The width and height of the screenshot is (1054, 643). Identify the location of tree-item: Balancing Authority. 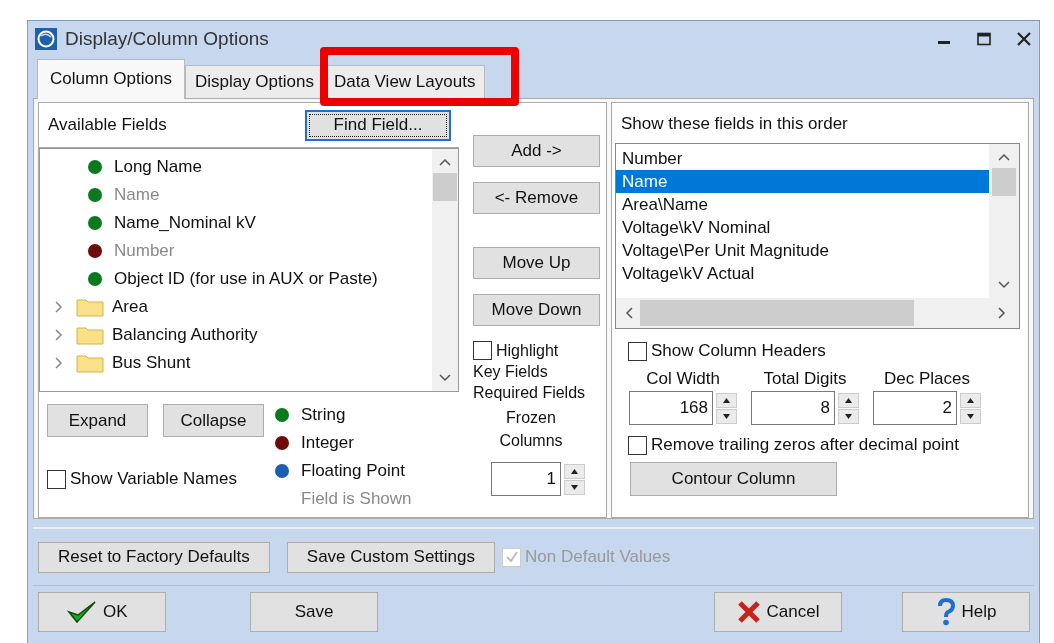
(185, 335).